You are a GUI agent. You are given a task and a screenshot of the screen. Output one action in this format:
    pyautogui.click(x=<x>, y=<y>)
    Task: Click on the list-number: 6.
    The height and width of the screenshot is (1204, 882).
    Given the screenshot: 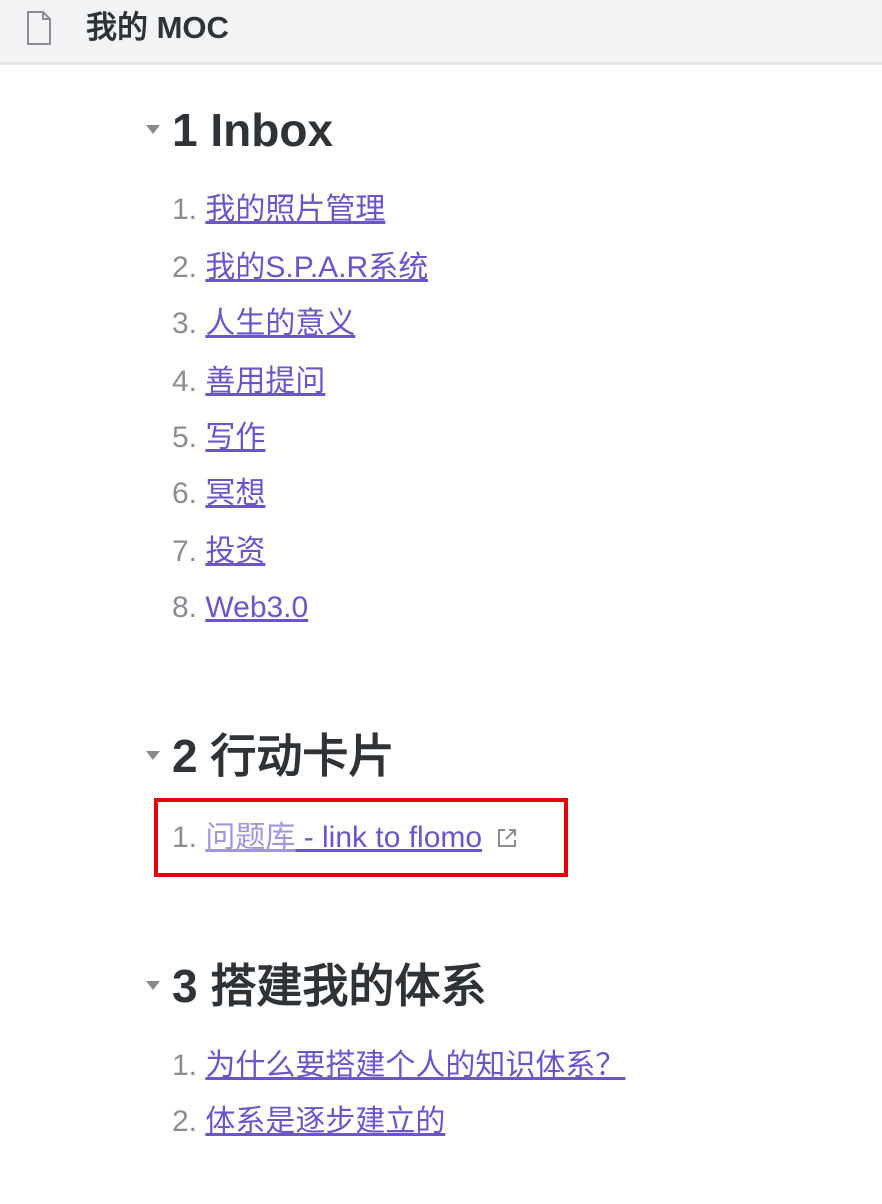 What is the action you would take?
    pyautogui.click(x=189, y=493)
    